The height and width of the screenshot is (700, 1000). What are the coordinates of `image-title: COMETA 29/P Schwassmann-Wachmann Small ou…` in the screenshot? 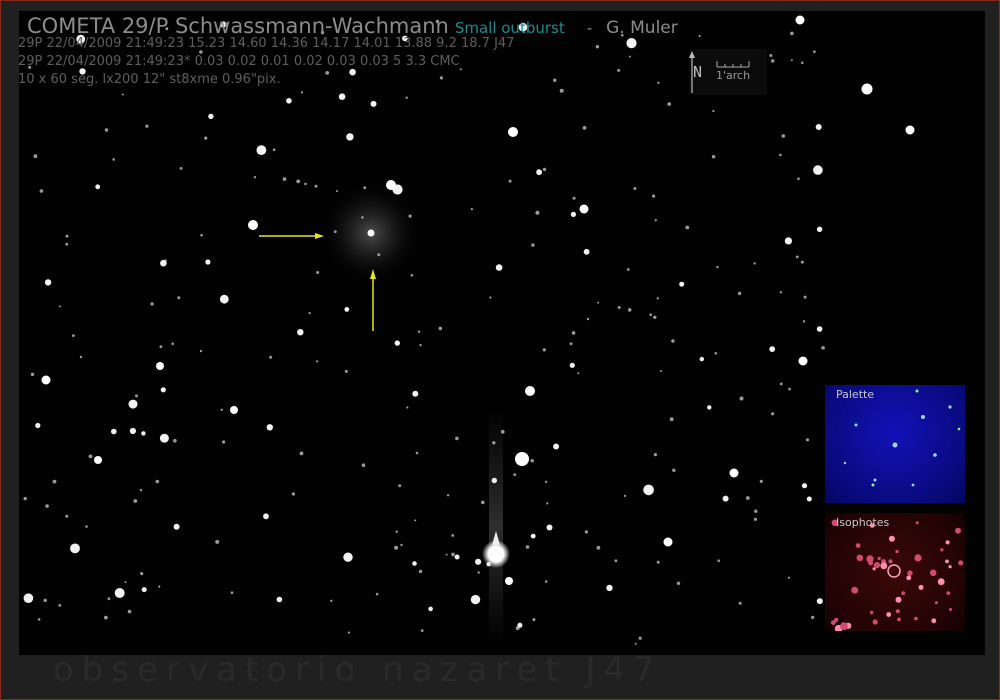 It's located at (352, 26).